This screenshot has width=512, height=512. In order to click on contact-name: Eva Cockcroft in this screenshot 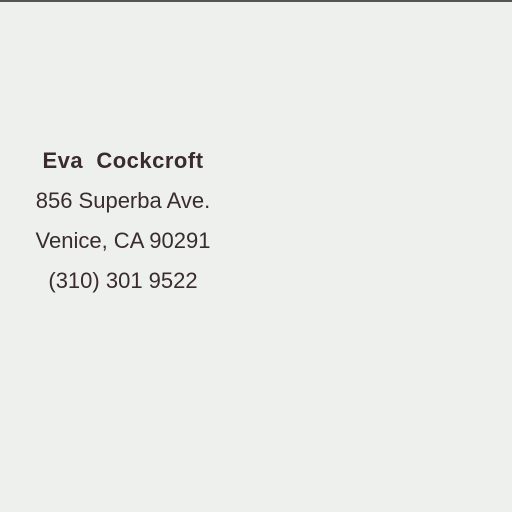, I will do `click(123, 160)`.